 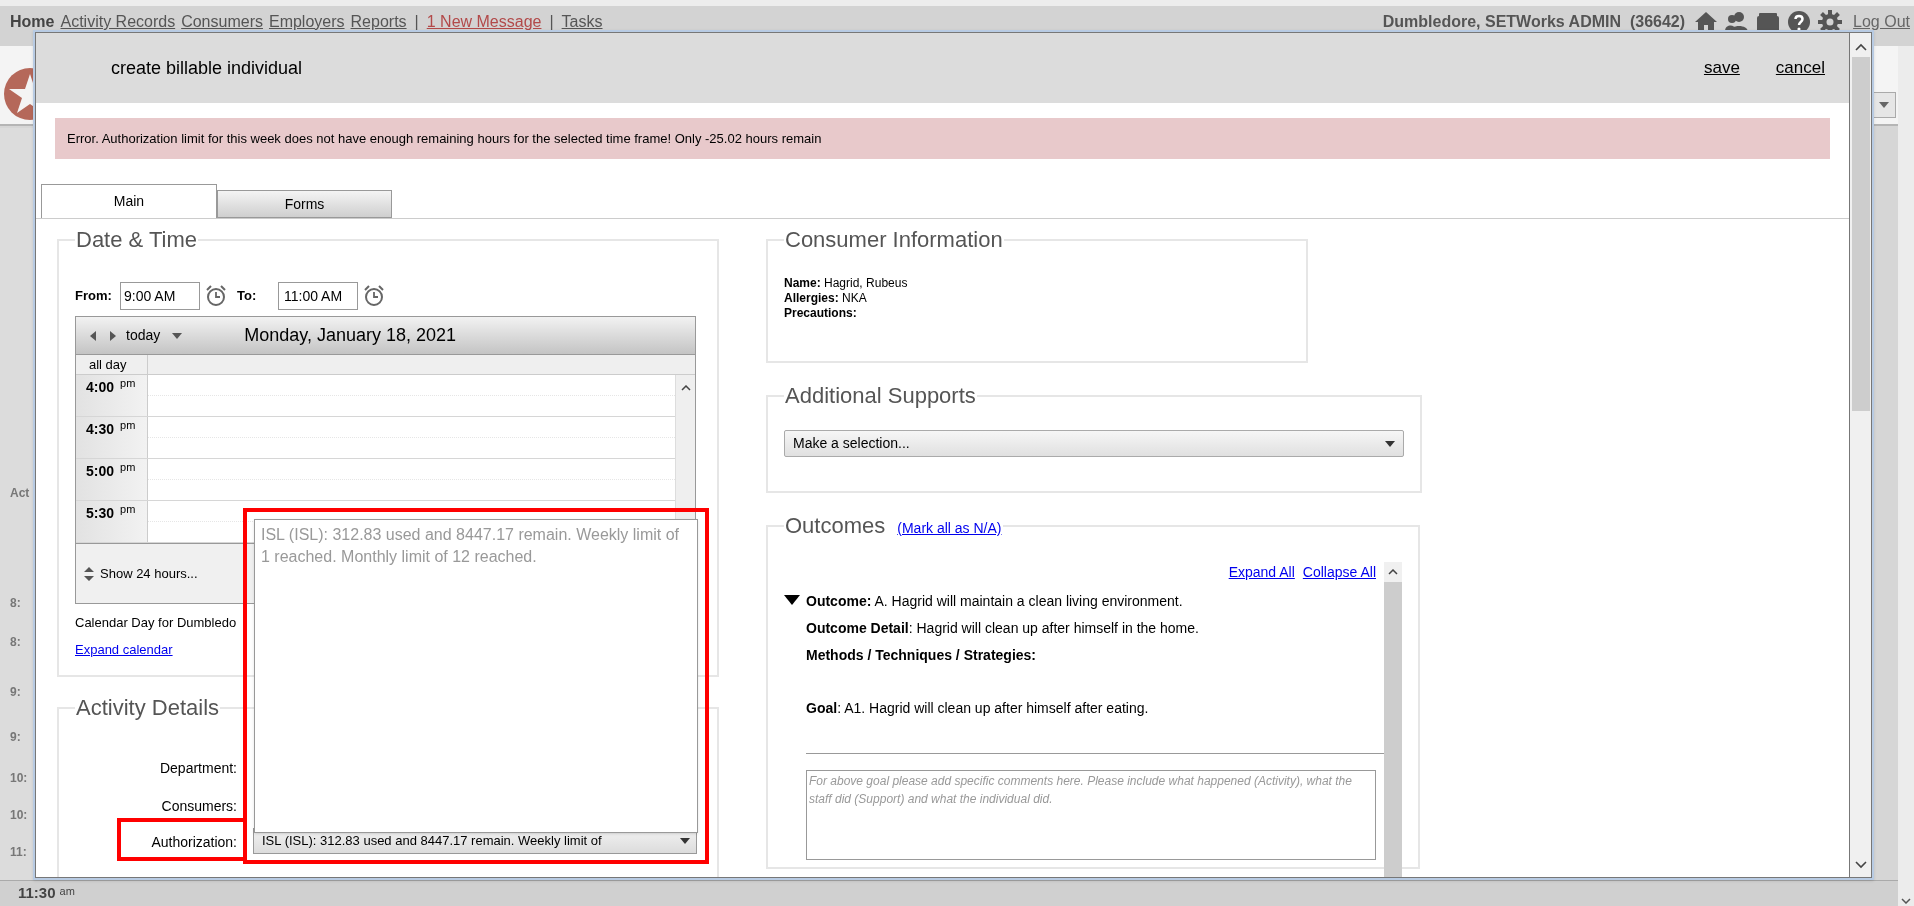 I want to click on field-label: Department:, so click(x=197, y=768).